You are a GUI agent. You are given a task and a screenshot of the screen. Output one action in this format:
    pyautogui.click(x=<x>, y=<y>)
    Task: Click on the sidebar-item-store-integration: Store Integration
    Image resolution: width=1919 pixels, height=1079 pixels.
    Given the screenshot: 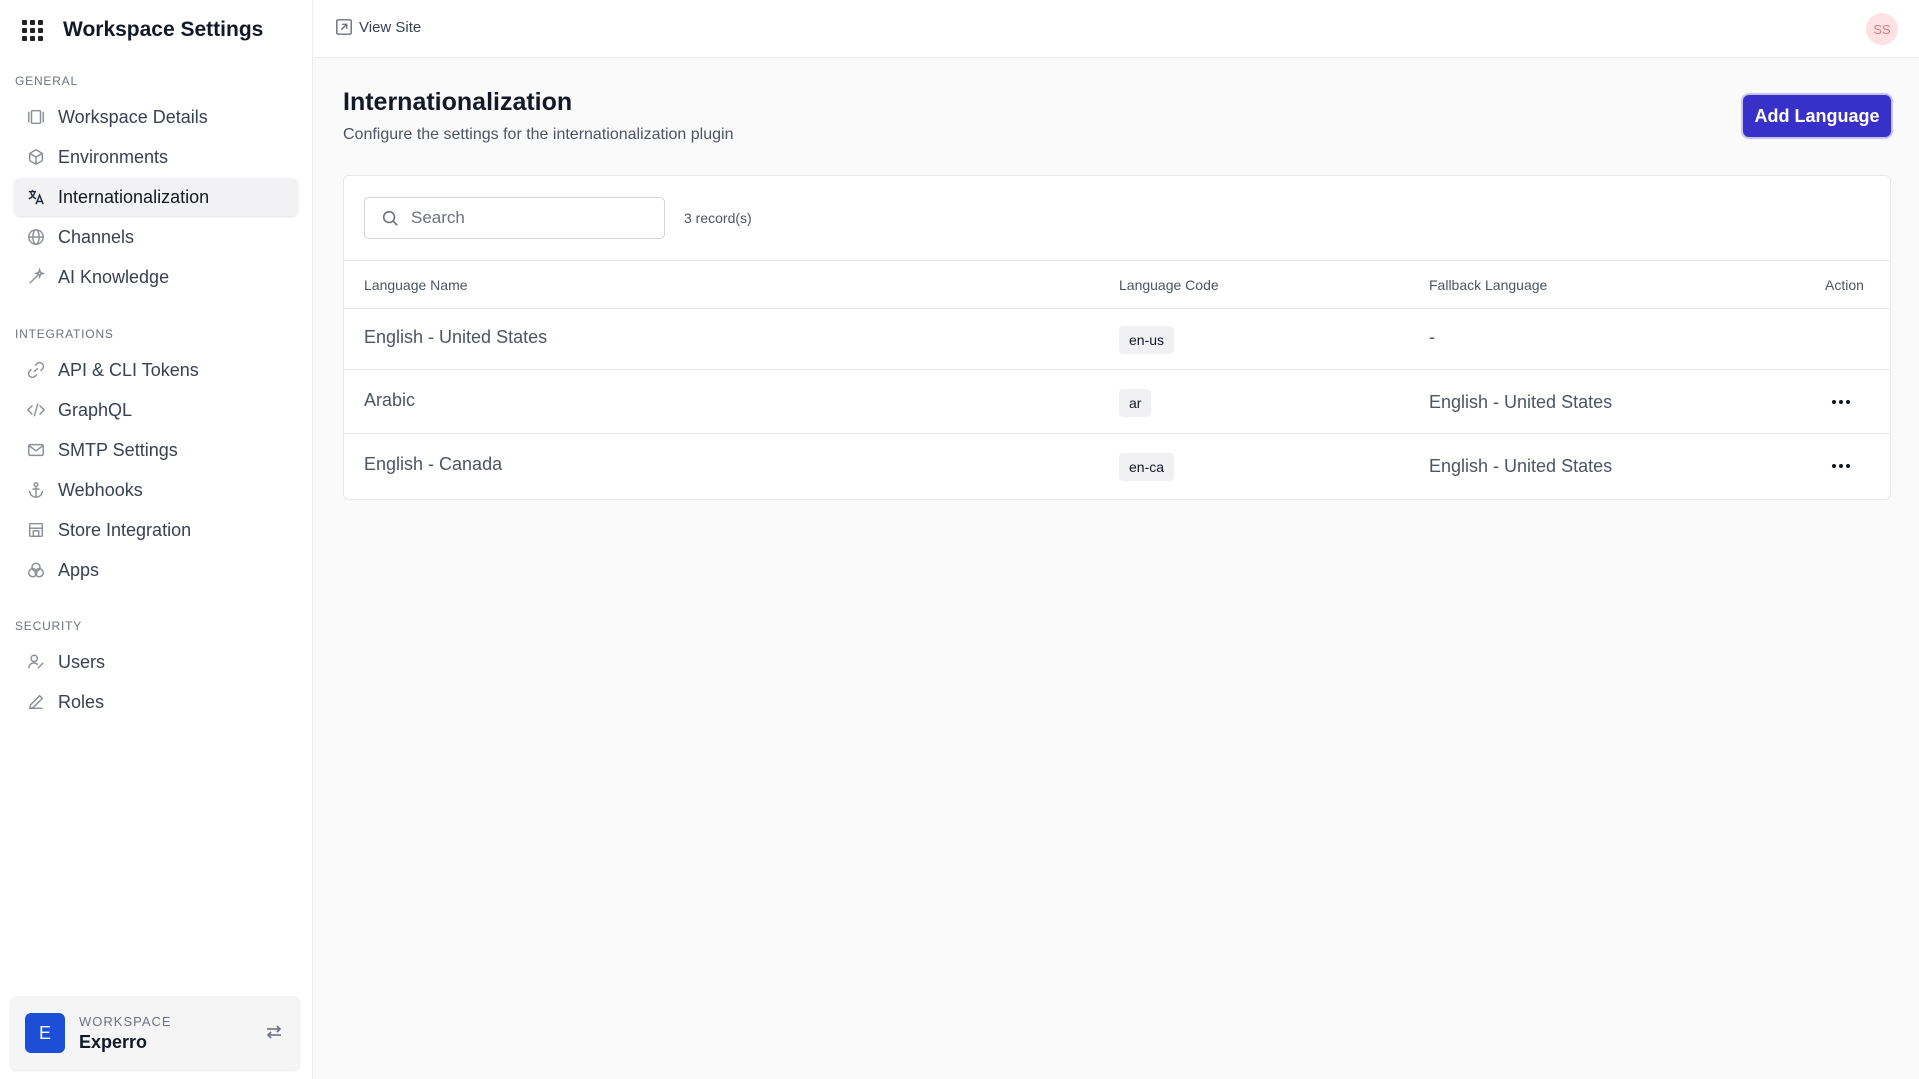 What is the action you would take?
    pyautogui.click(x=156, y=530)
    